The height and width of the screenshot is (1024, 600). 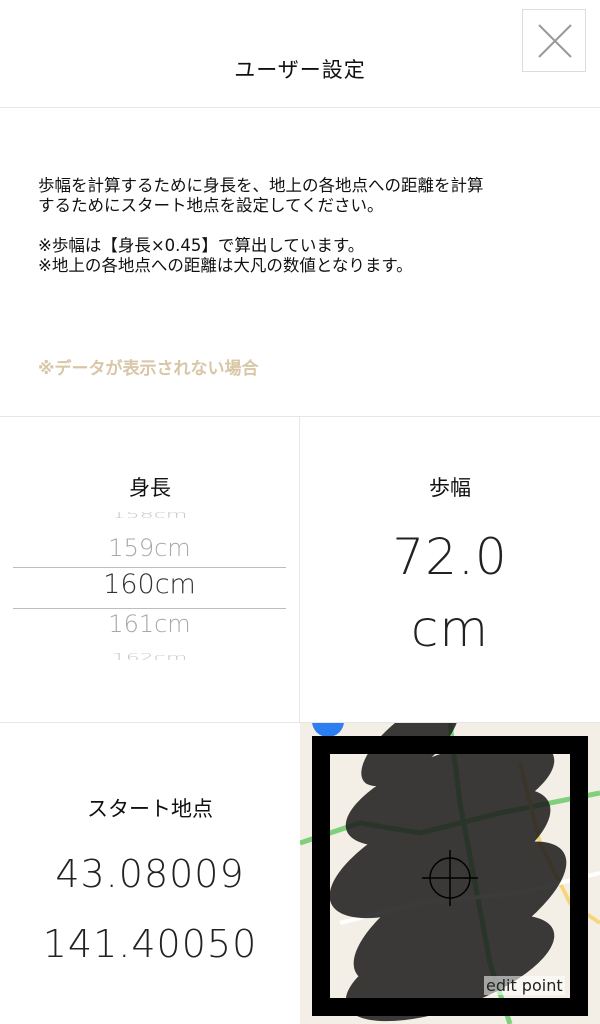 I want to click on close-icon, so click(x=555, y=41).